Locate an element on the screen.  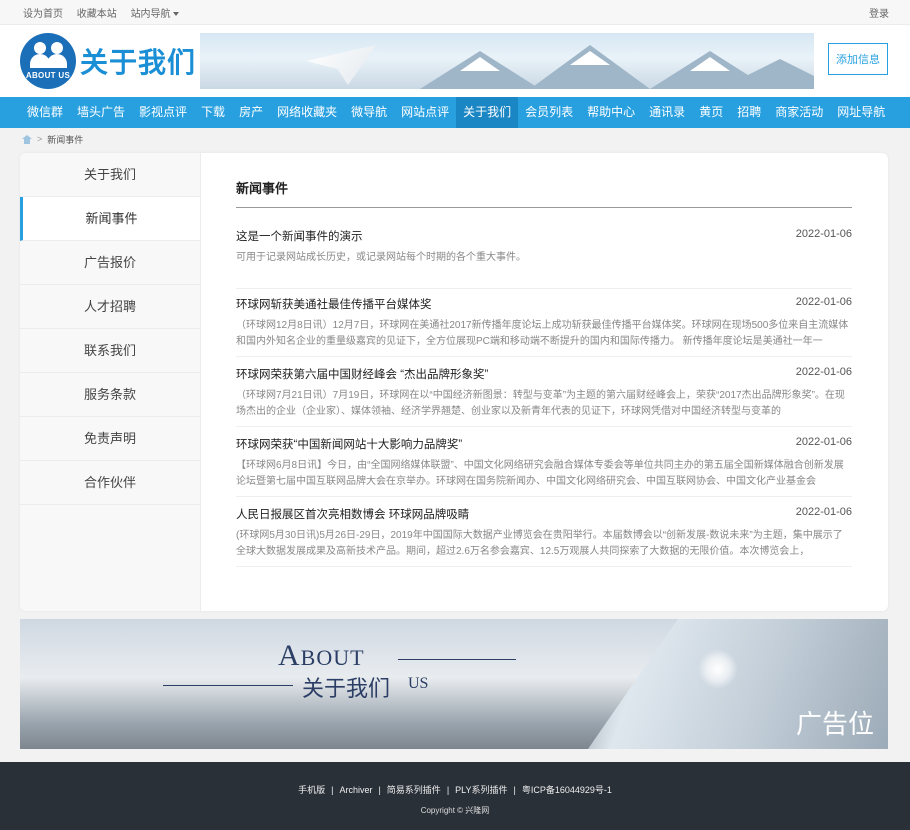
site-nav-label: 站内导航 is located at coordinates (150, 14).